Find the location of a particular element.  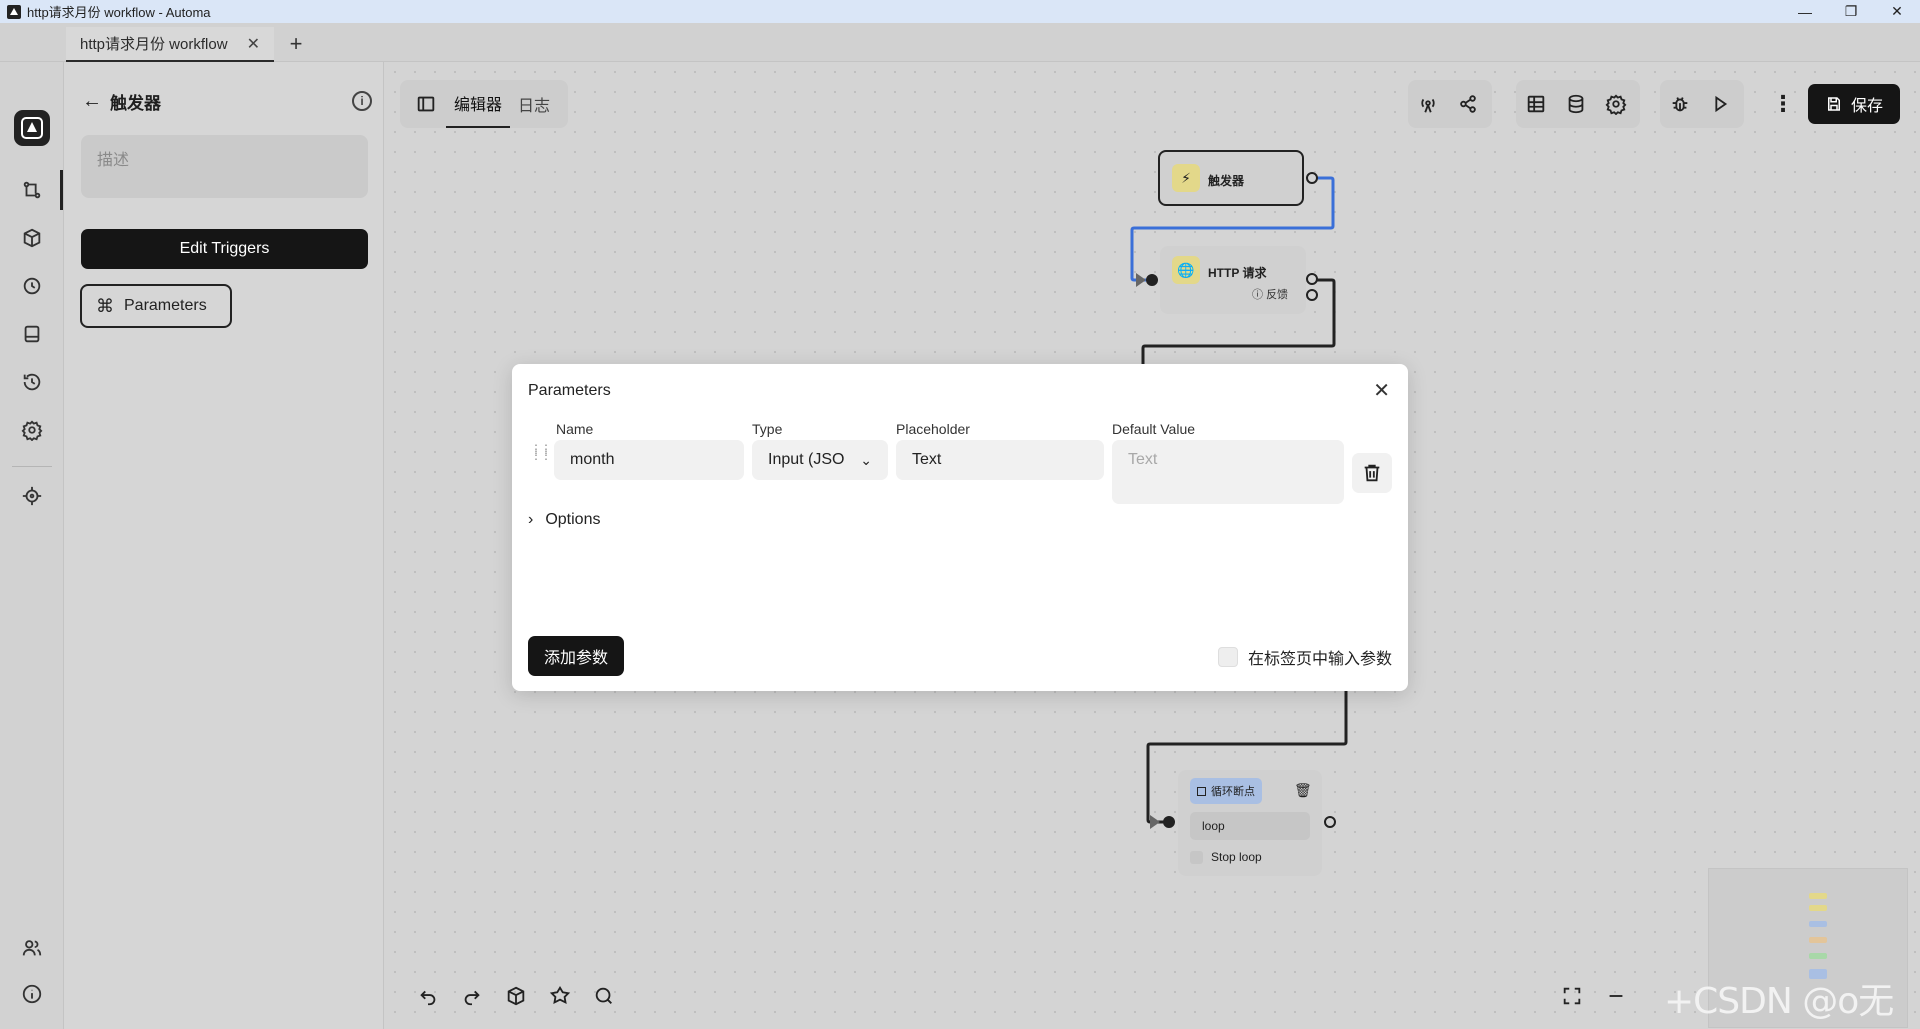

tab-editor: 编辑器 is located at coordinates (478, 104).